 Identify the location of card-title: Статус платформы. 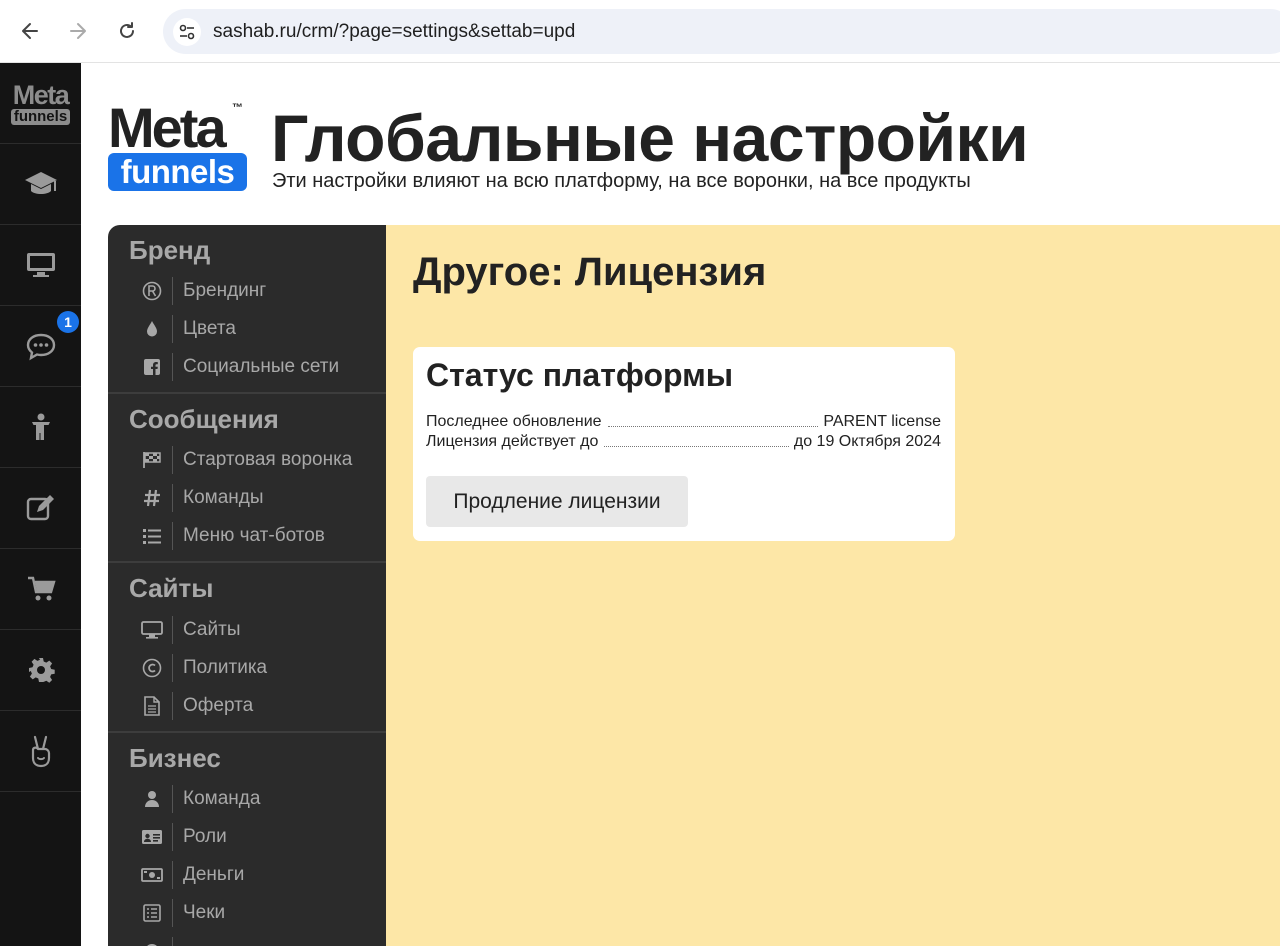
(580, 375).